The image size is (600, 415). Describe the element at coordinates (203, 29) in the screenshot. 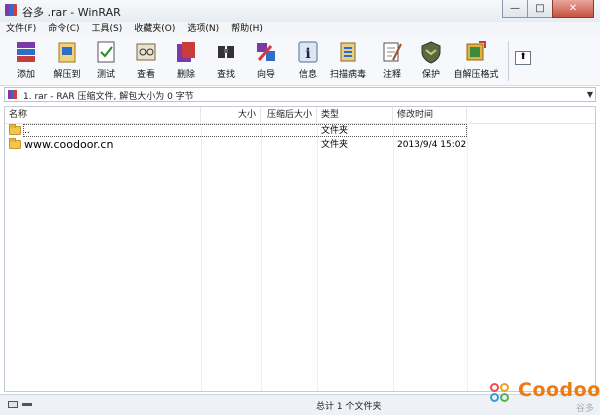

I see `menu-options: 选项(N)` at that location.